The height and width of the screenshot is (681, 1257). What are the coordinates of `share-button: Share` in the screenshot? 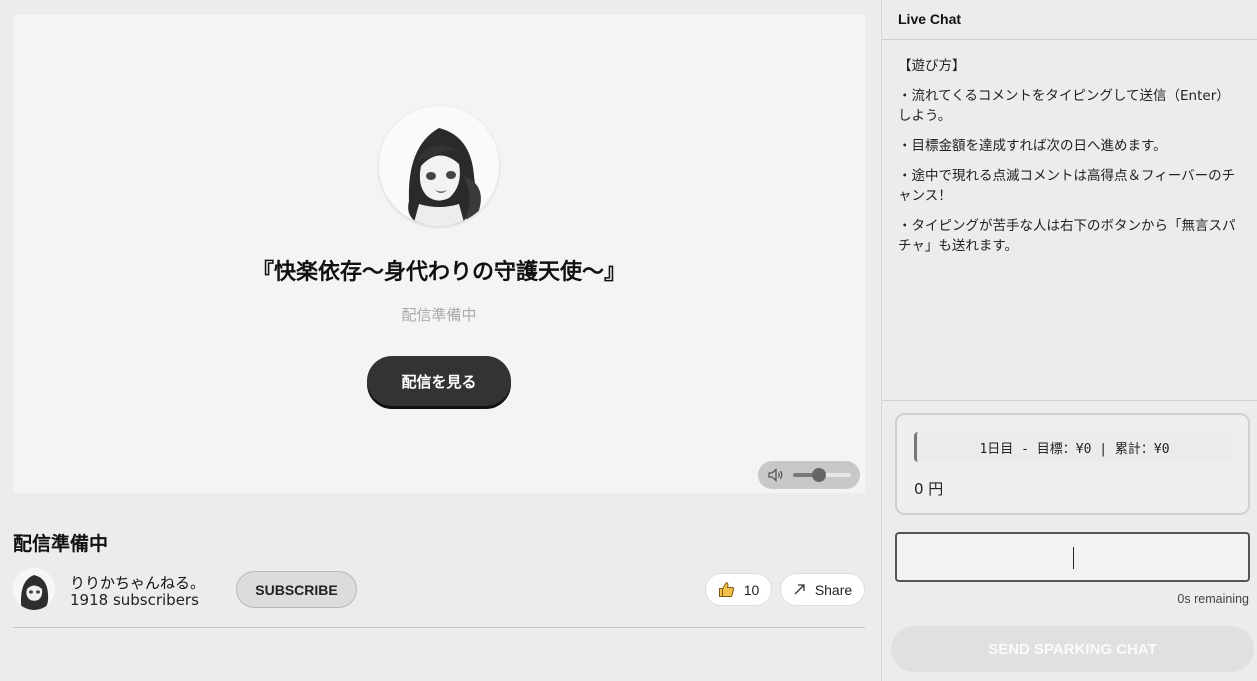 It's located at (822, 589).